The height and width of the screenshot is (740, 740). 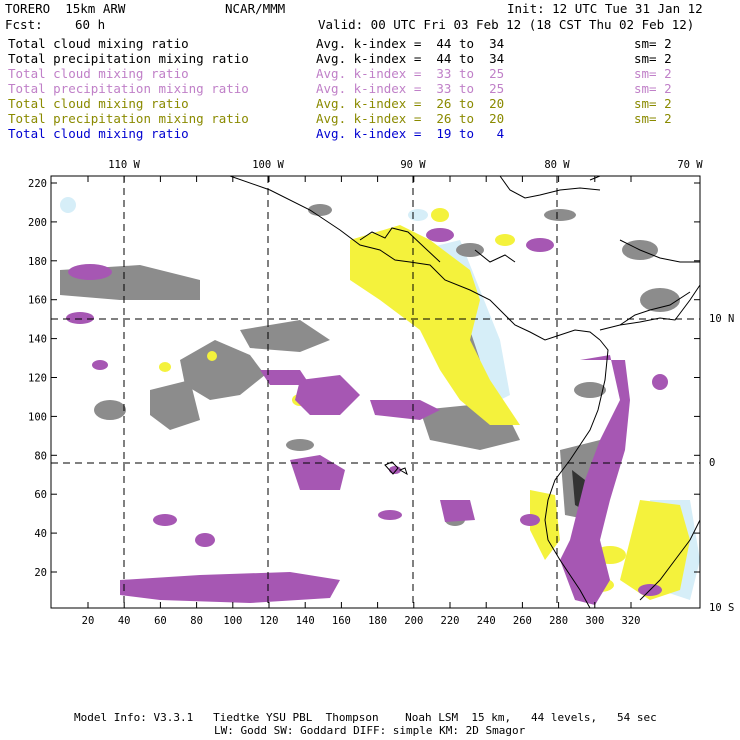 What do you see at coordinates (37, 184) in the screenshot?
I see `y-tick-label: 220` at bounding box center [37, 184].